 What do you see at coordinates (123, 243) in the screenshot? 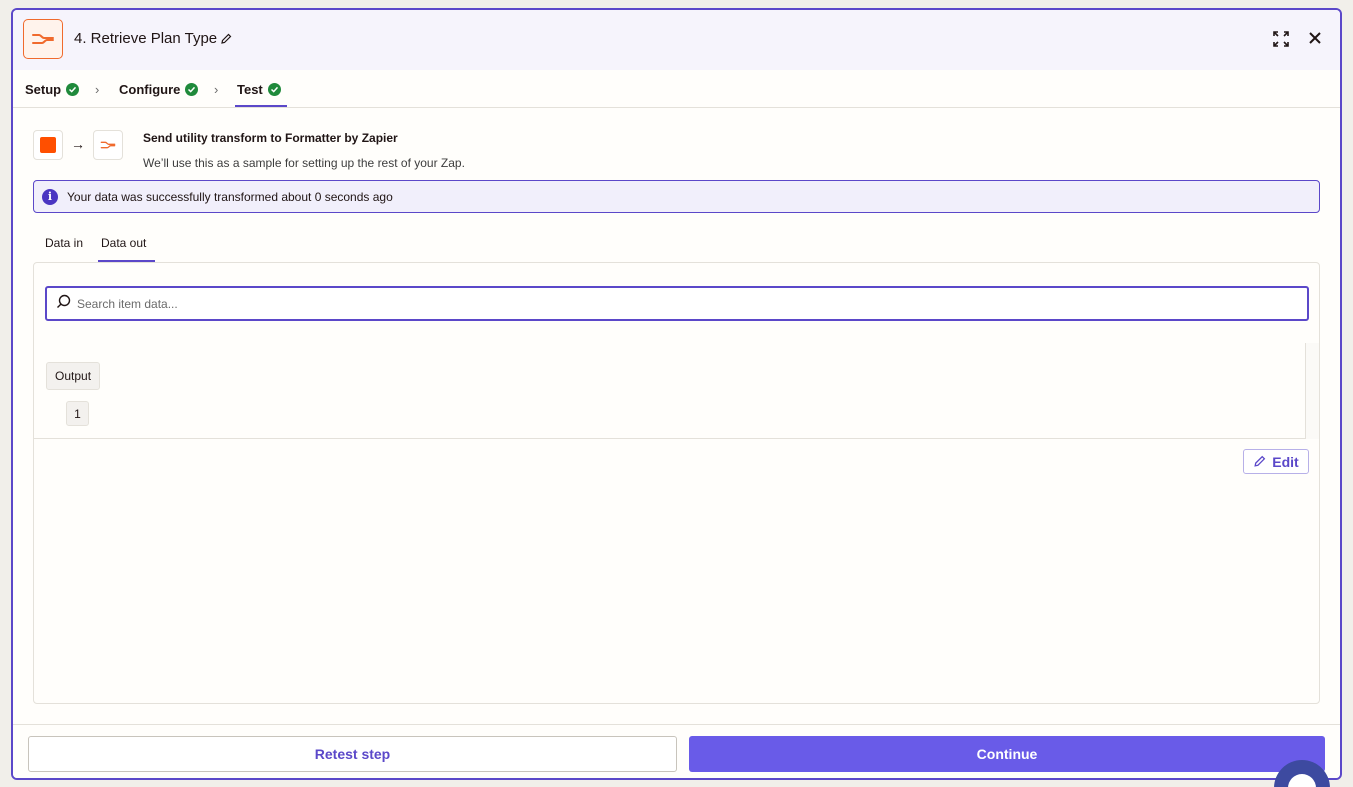
I see `tab-data-out: Data out` at bounding box center [123, 243].